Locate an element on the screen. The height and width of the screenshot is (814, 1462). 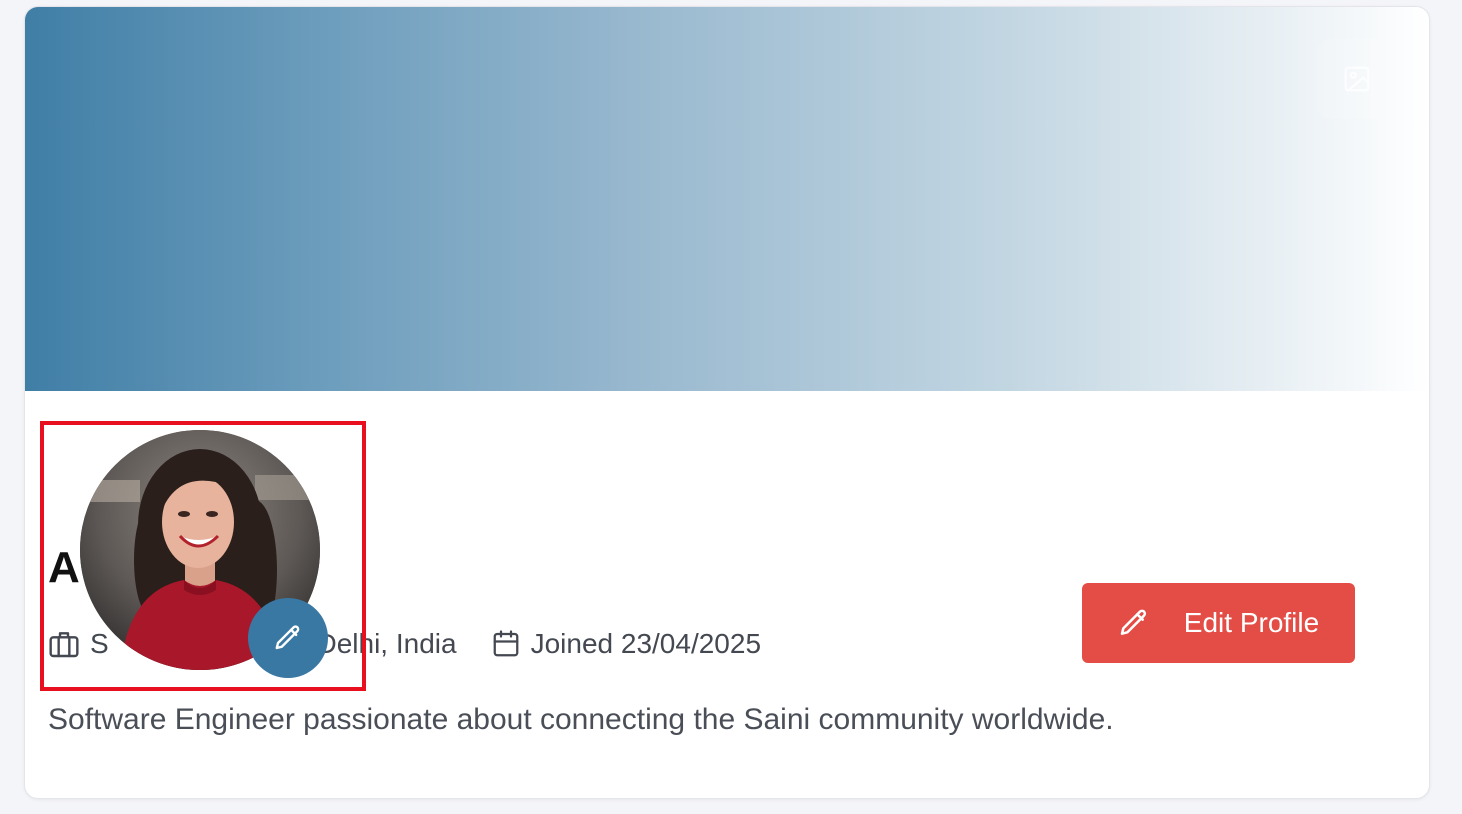
edit-profile-button: Edit Profile is located at coordinates (1218, 623).